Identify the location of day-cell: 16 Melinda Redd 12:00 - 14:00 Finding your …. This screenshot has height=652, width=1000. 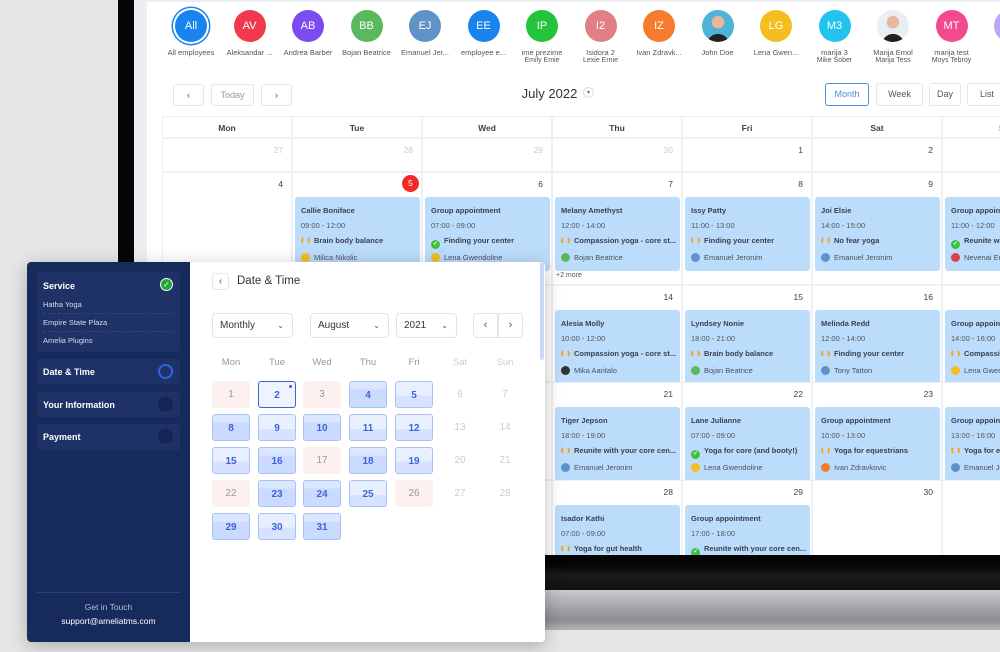
(877, 334).